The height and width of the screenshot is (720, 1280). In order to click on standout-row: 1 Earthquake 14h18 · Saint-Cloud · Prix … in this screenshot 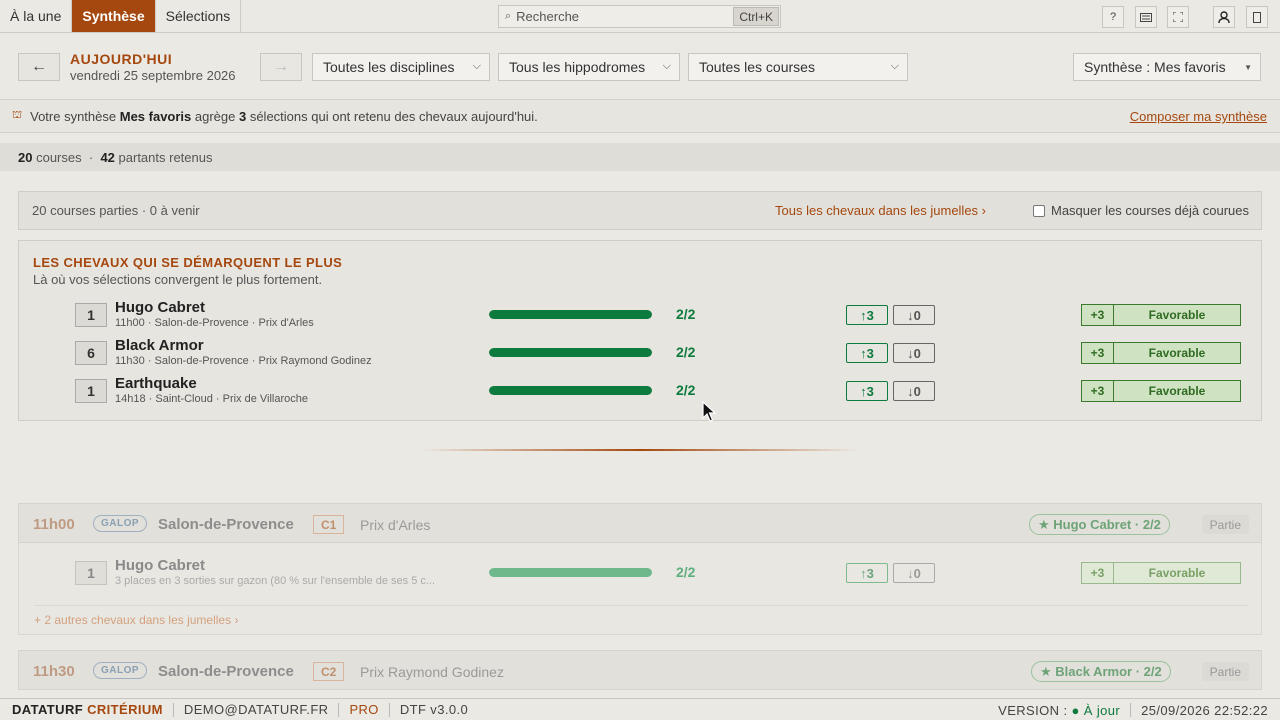, I will do `click(641, 394)`.